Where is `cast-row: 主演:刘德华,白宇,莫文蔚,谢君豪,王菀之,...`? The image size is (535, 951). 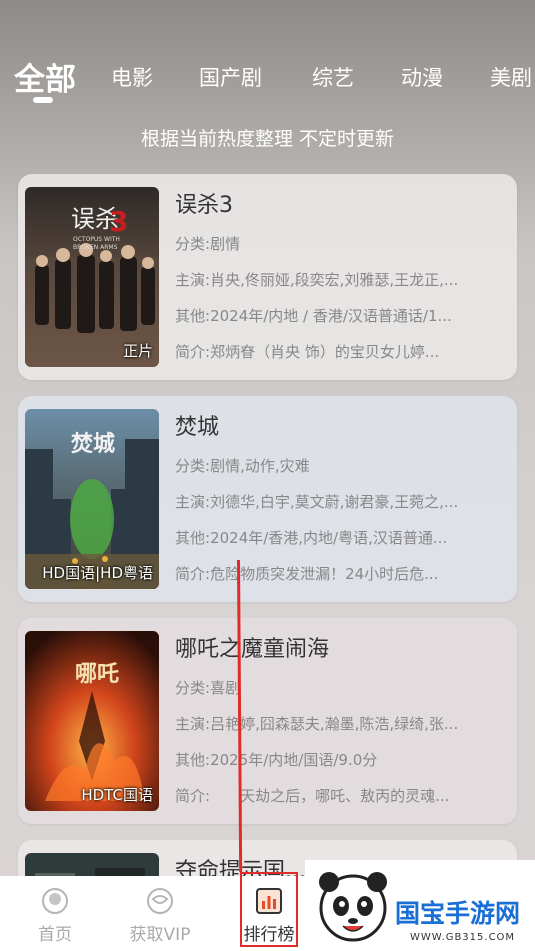 cast-row: 主演:刘德华,白宇,莫文蔚,谢君豪,王菀之,... is located at coordinates (317, 502).